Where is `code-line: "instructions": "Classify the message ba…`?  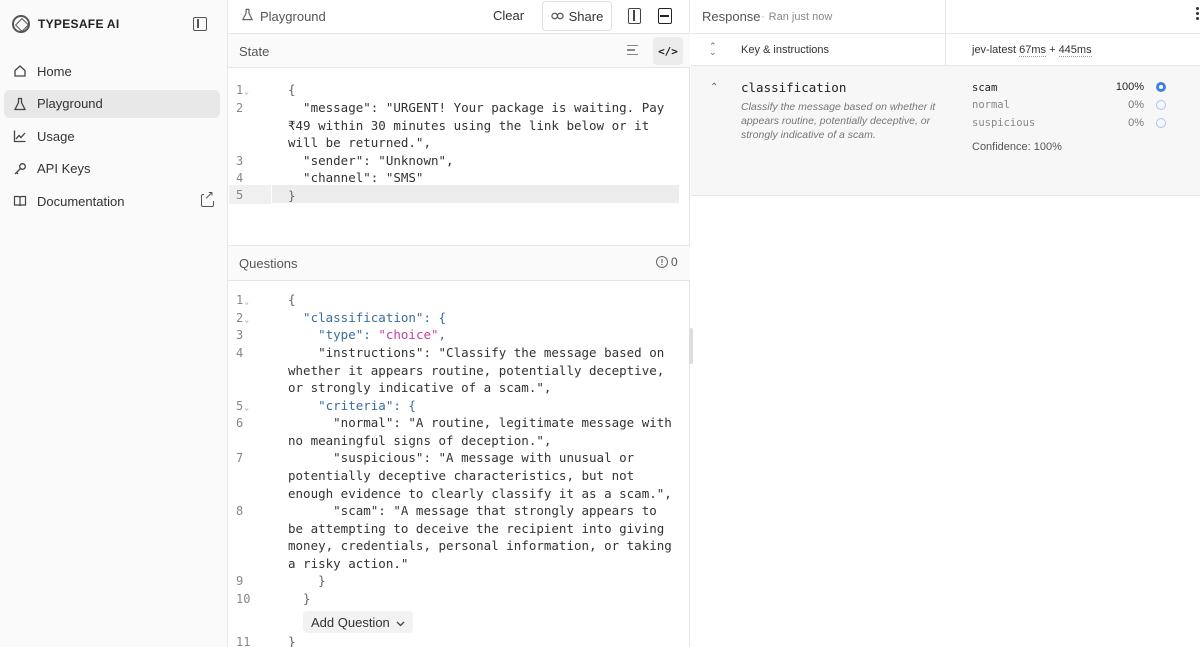
code-line: "instructions": "Classify the message ba… is located at coordinates (476, 352).